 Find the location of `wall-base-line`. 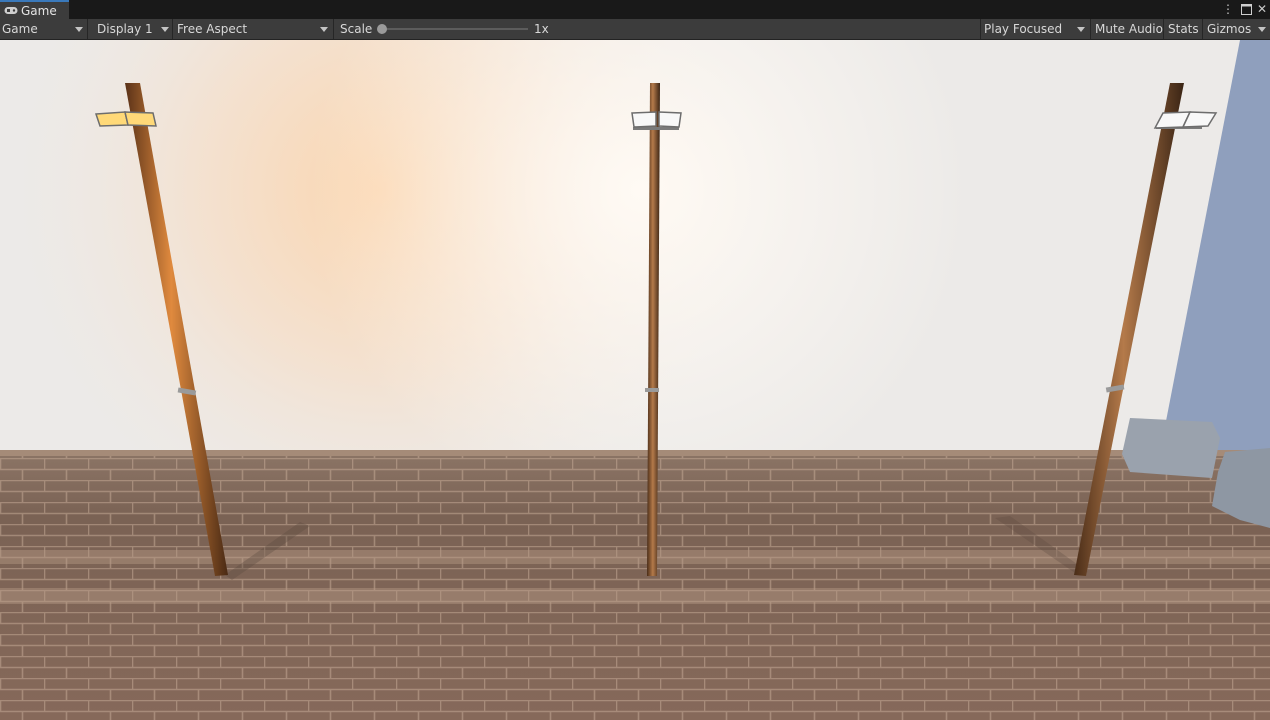

wall-base-line is located at coordinates (635, 453).